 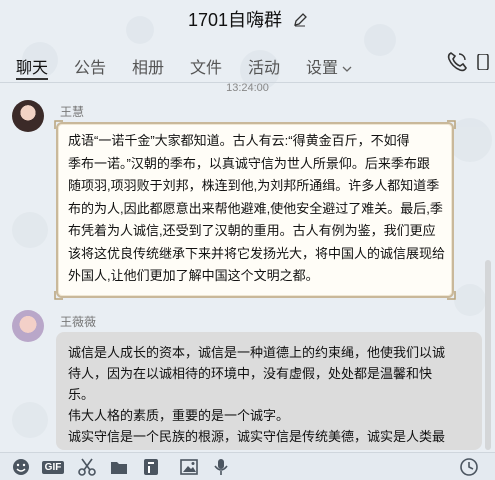 What do you see at coordinates (21, 467) in the screenshot?
I see `emoji-icon` at bounding box center [21, 467].